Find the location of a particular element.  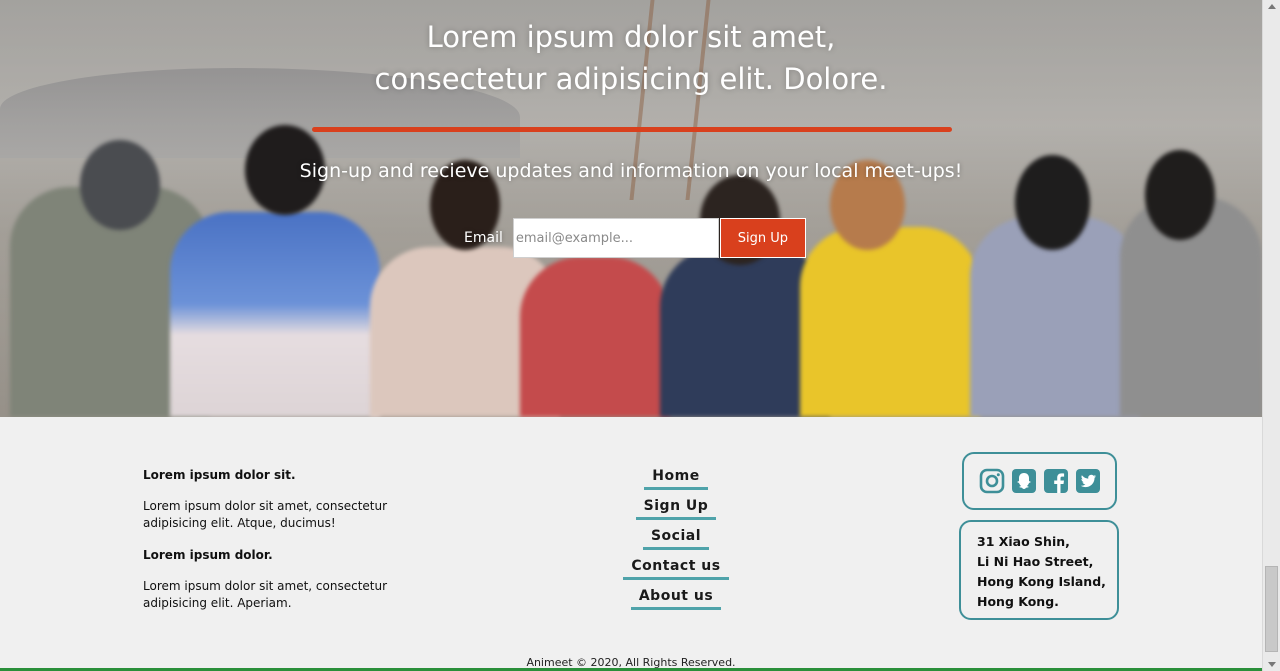

signup-form: Email Sign Up is located at coordinates (635, 238).